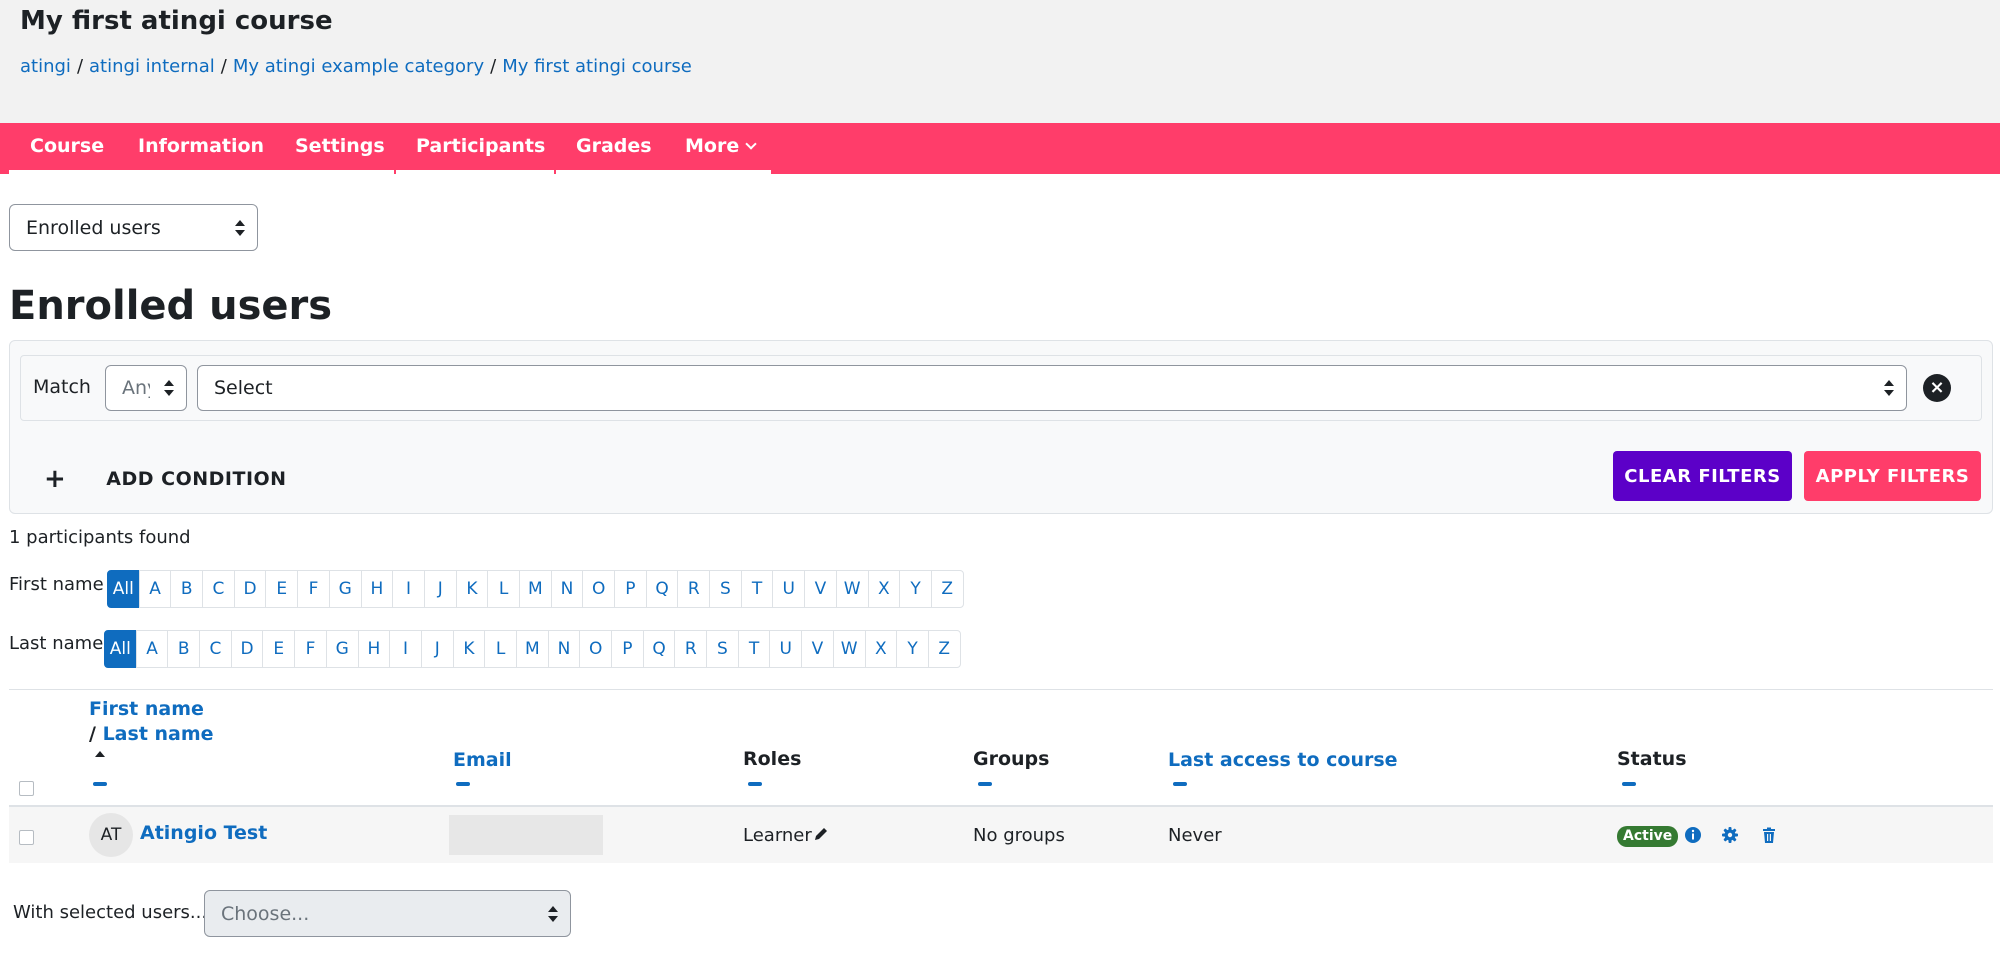  Describe the element at coordinates (158, 734) in the screenshot. I see `sort-last-name-link: Last name` at that location.